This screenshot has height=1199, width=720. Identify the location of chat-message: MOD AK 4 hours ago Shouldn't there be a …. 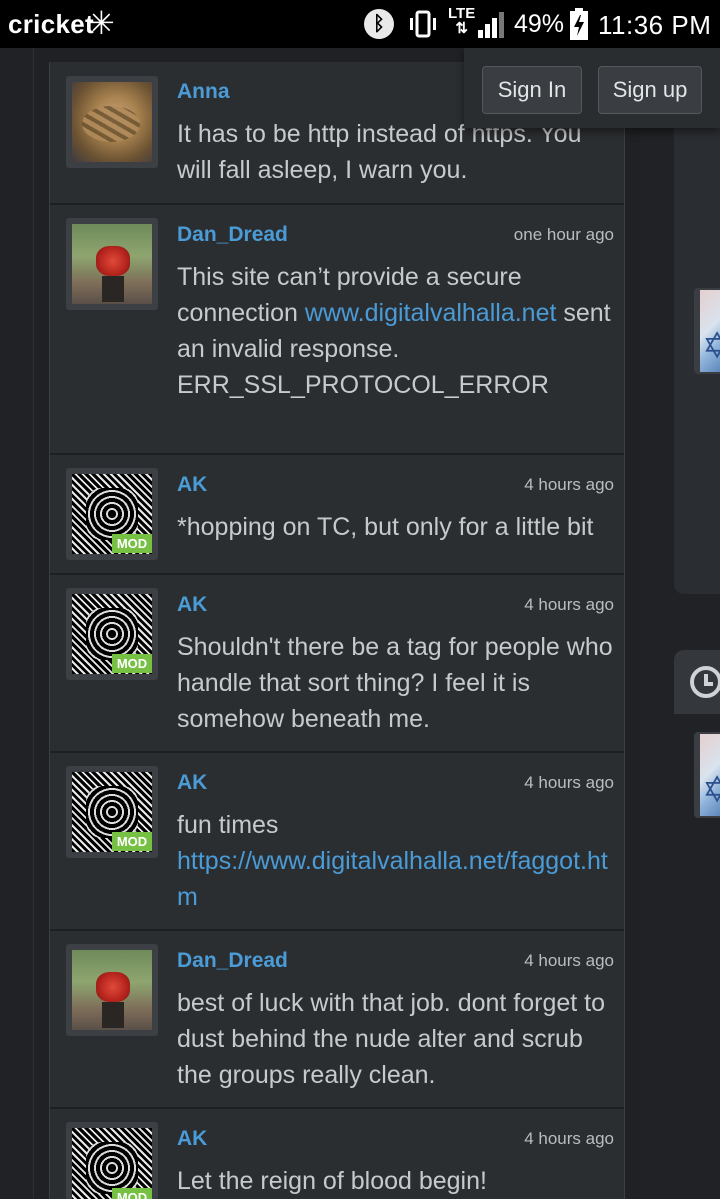
(337, 664).